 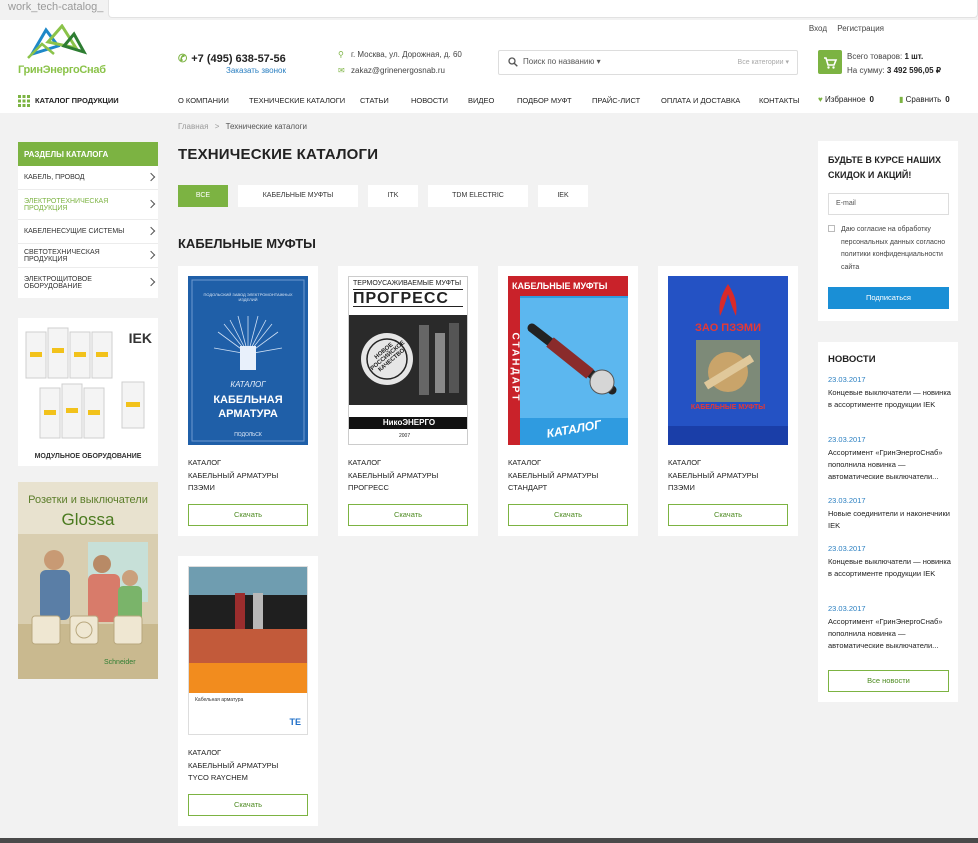 What do you see at coordinates (478, 196) in the screenshot?
I see `filter-tdm-electric: TDM ELECTRIC` at bounding box center [478, 196].